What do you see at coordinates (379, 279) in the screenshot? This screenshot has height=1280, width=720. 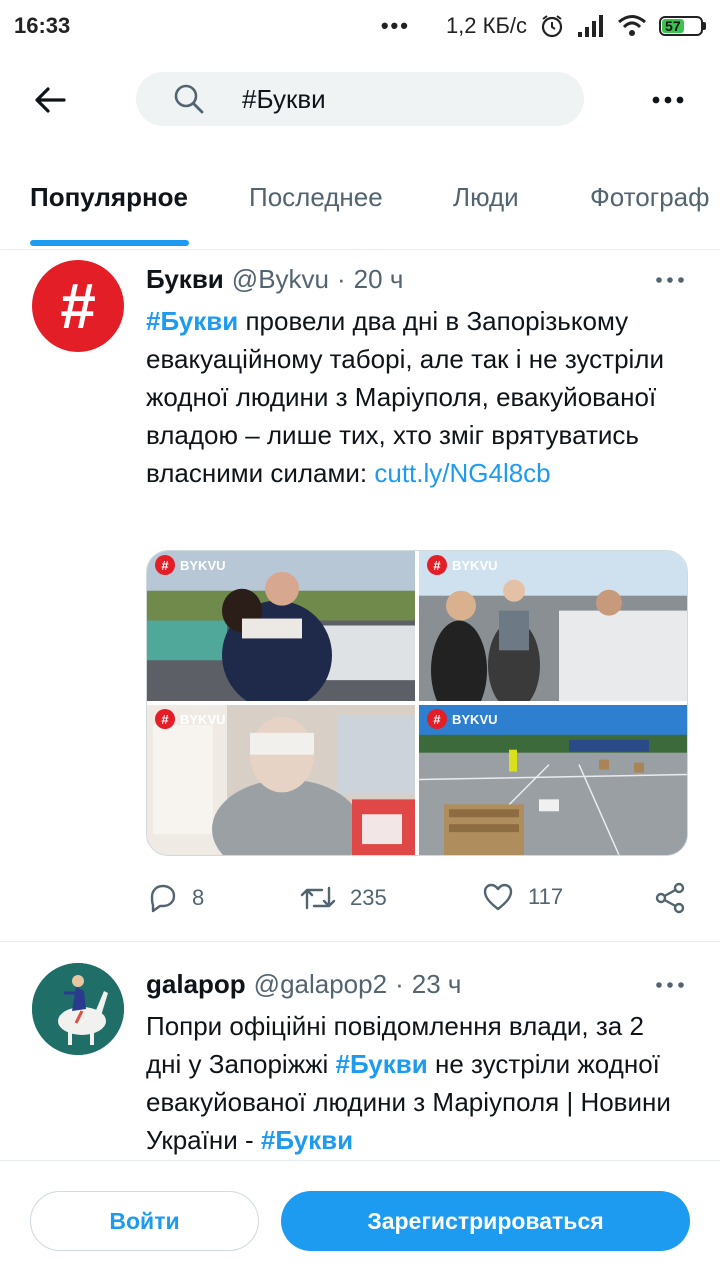 I see `tweet-time: 20 ч` at bounding box center [379, 279].